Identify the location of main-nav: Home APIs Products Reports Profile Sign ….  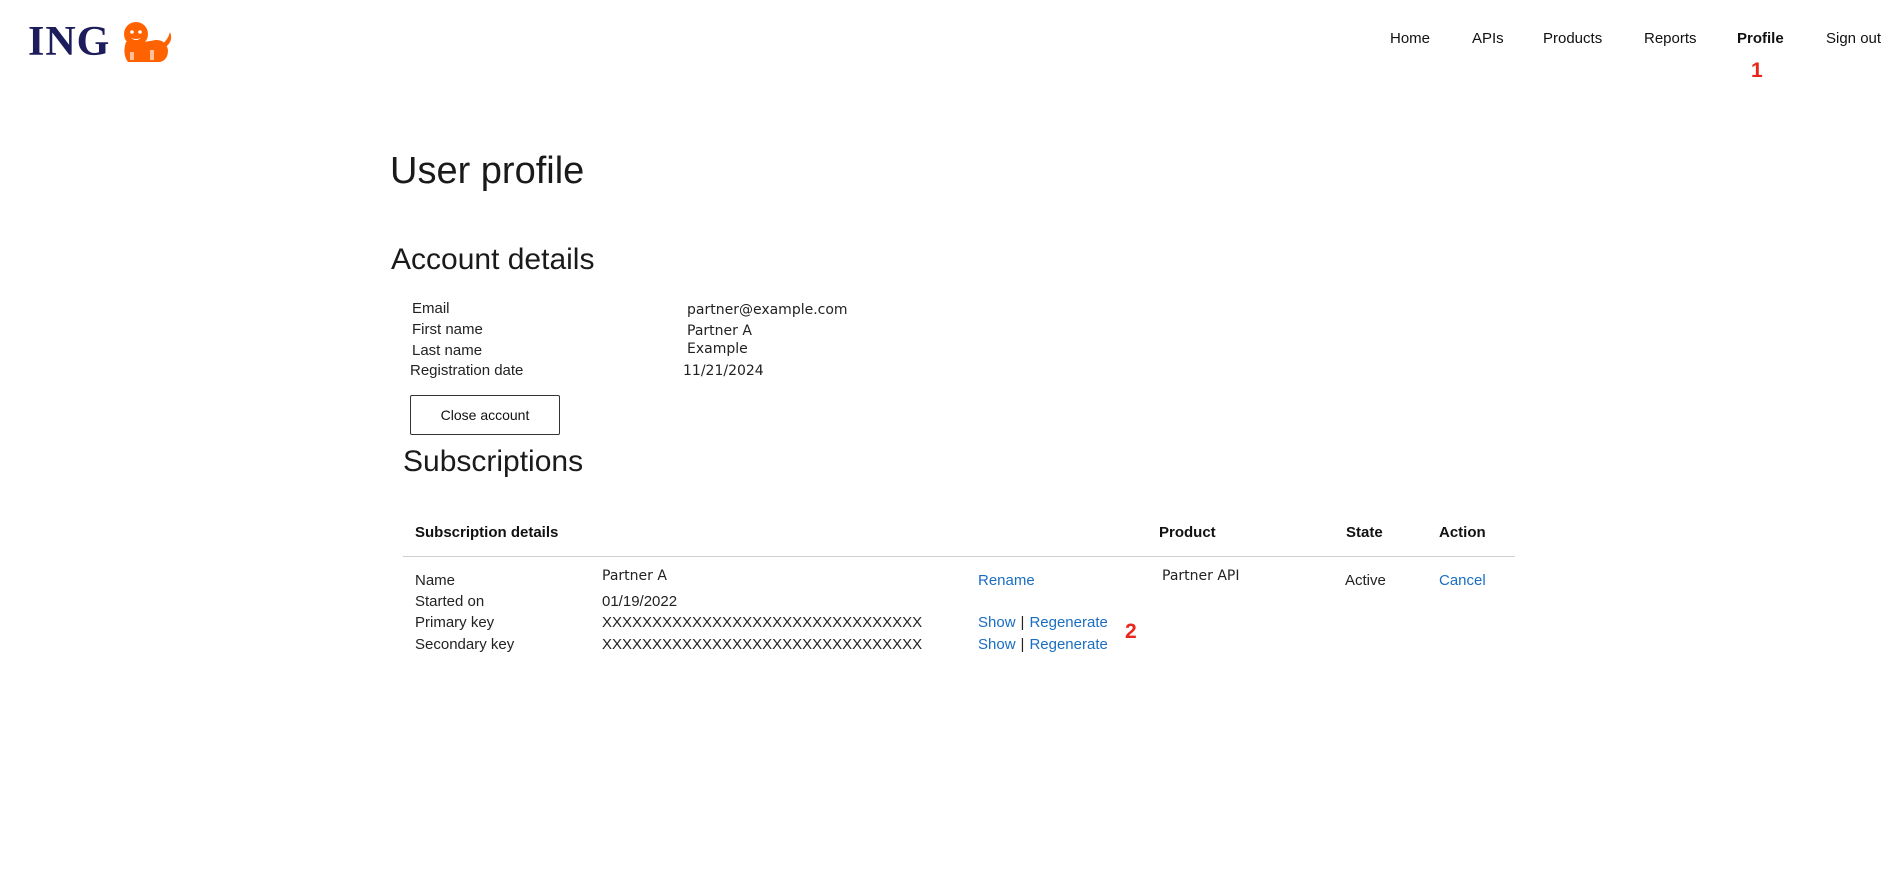
(952, 42).